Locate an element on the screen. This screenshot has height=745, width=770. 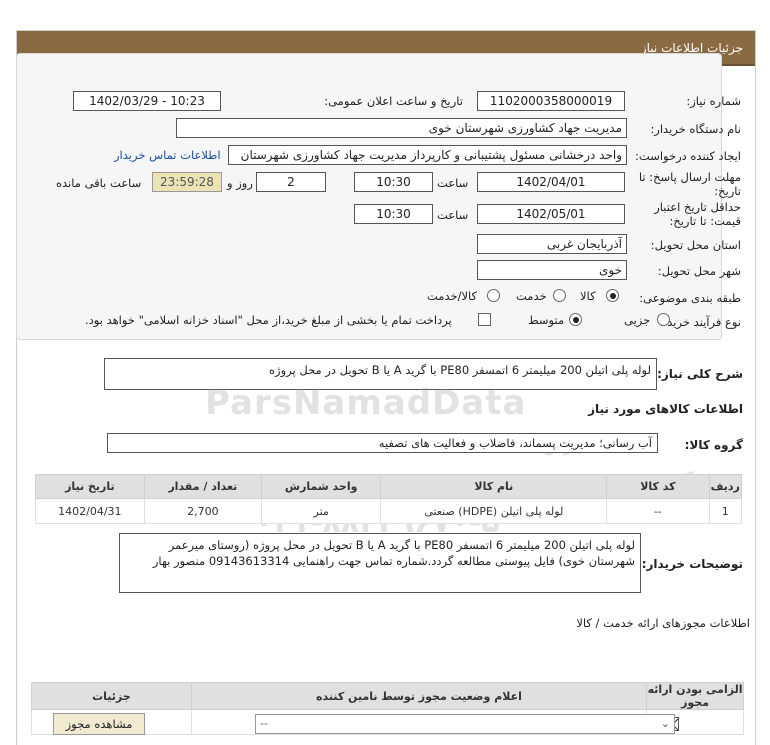
cell-date: 1402/04/31 is located at coordinates (90, 511).